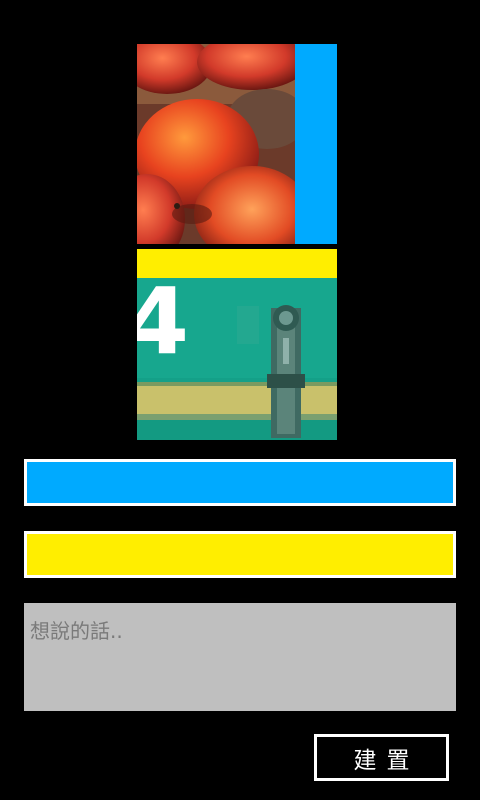 The height and width of the screenshot is (800, 480). I want to click on message-input, so click(240, 657).